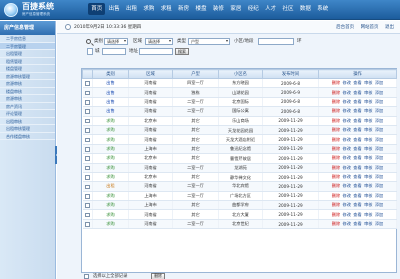 Image resolution: width=400 pixels, height=279 pixels. Describe the element at coordinates (27, 136) in the screenshot. I see `sidebar-item: 合作楼盘审核` at that location.